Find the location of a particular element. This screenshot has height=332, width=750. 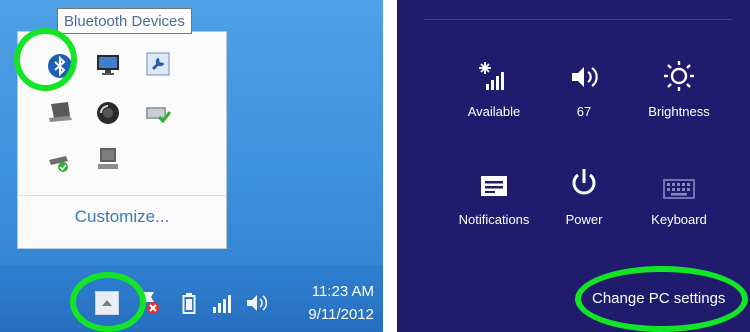

bluetooth-tooltip: Bluetooth Devices is located at coordinates (124, 21).